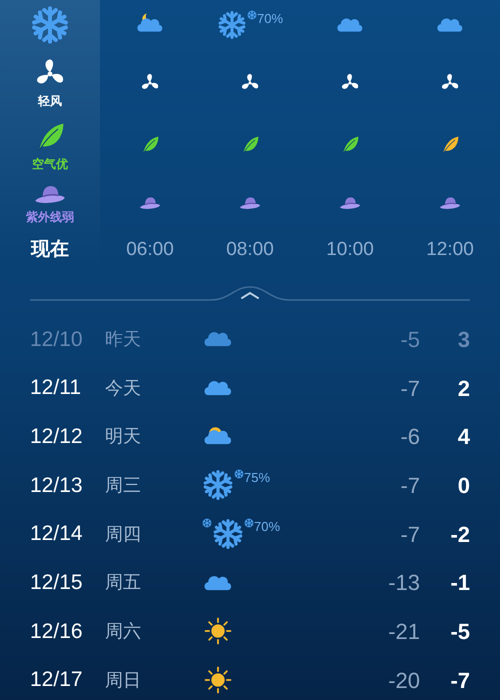 This screenshot has width=500, height=700. I want to click on chevron-up-icon, so click(250, 295).